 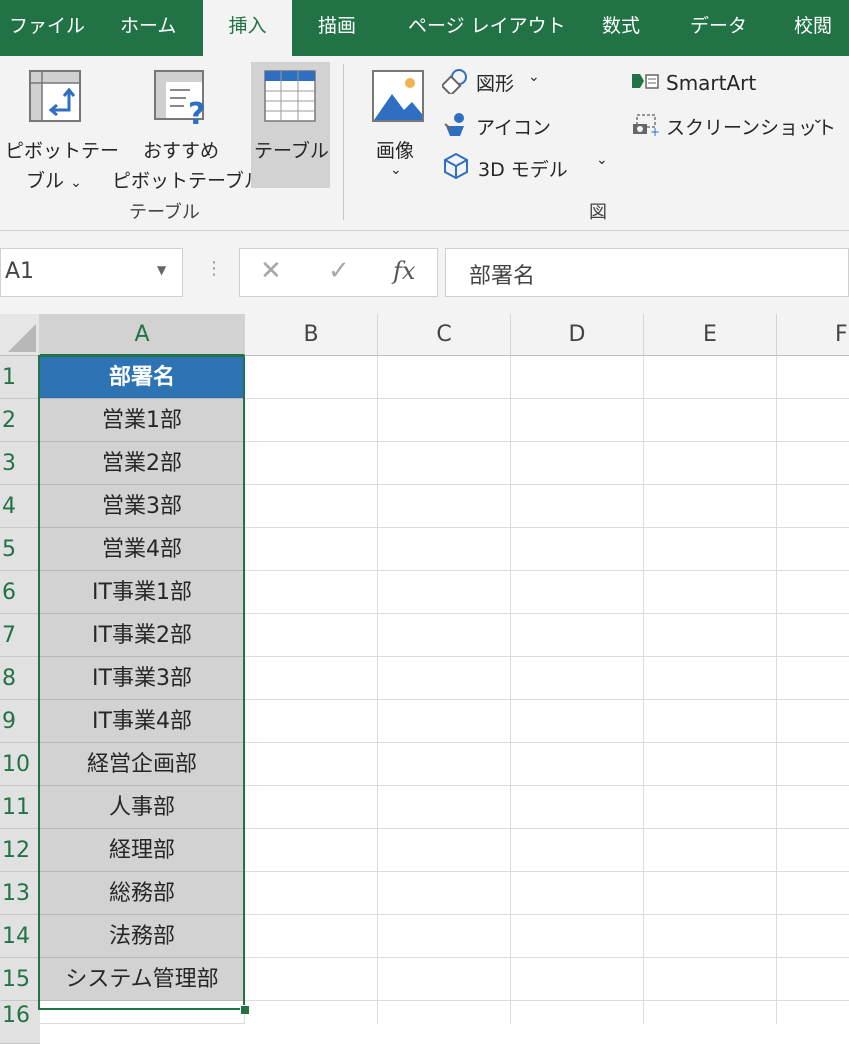 What do you see at coordinates (142, 549) in the screenshot?
I see `cell-a5: 営業4部` at bounding box center [142, 549].